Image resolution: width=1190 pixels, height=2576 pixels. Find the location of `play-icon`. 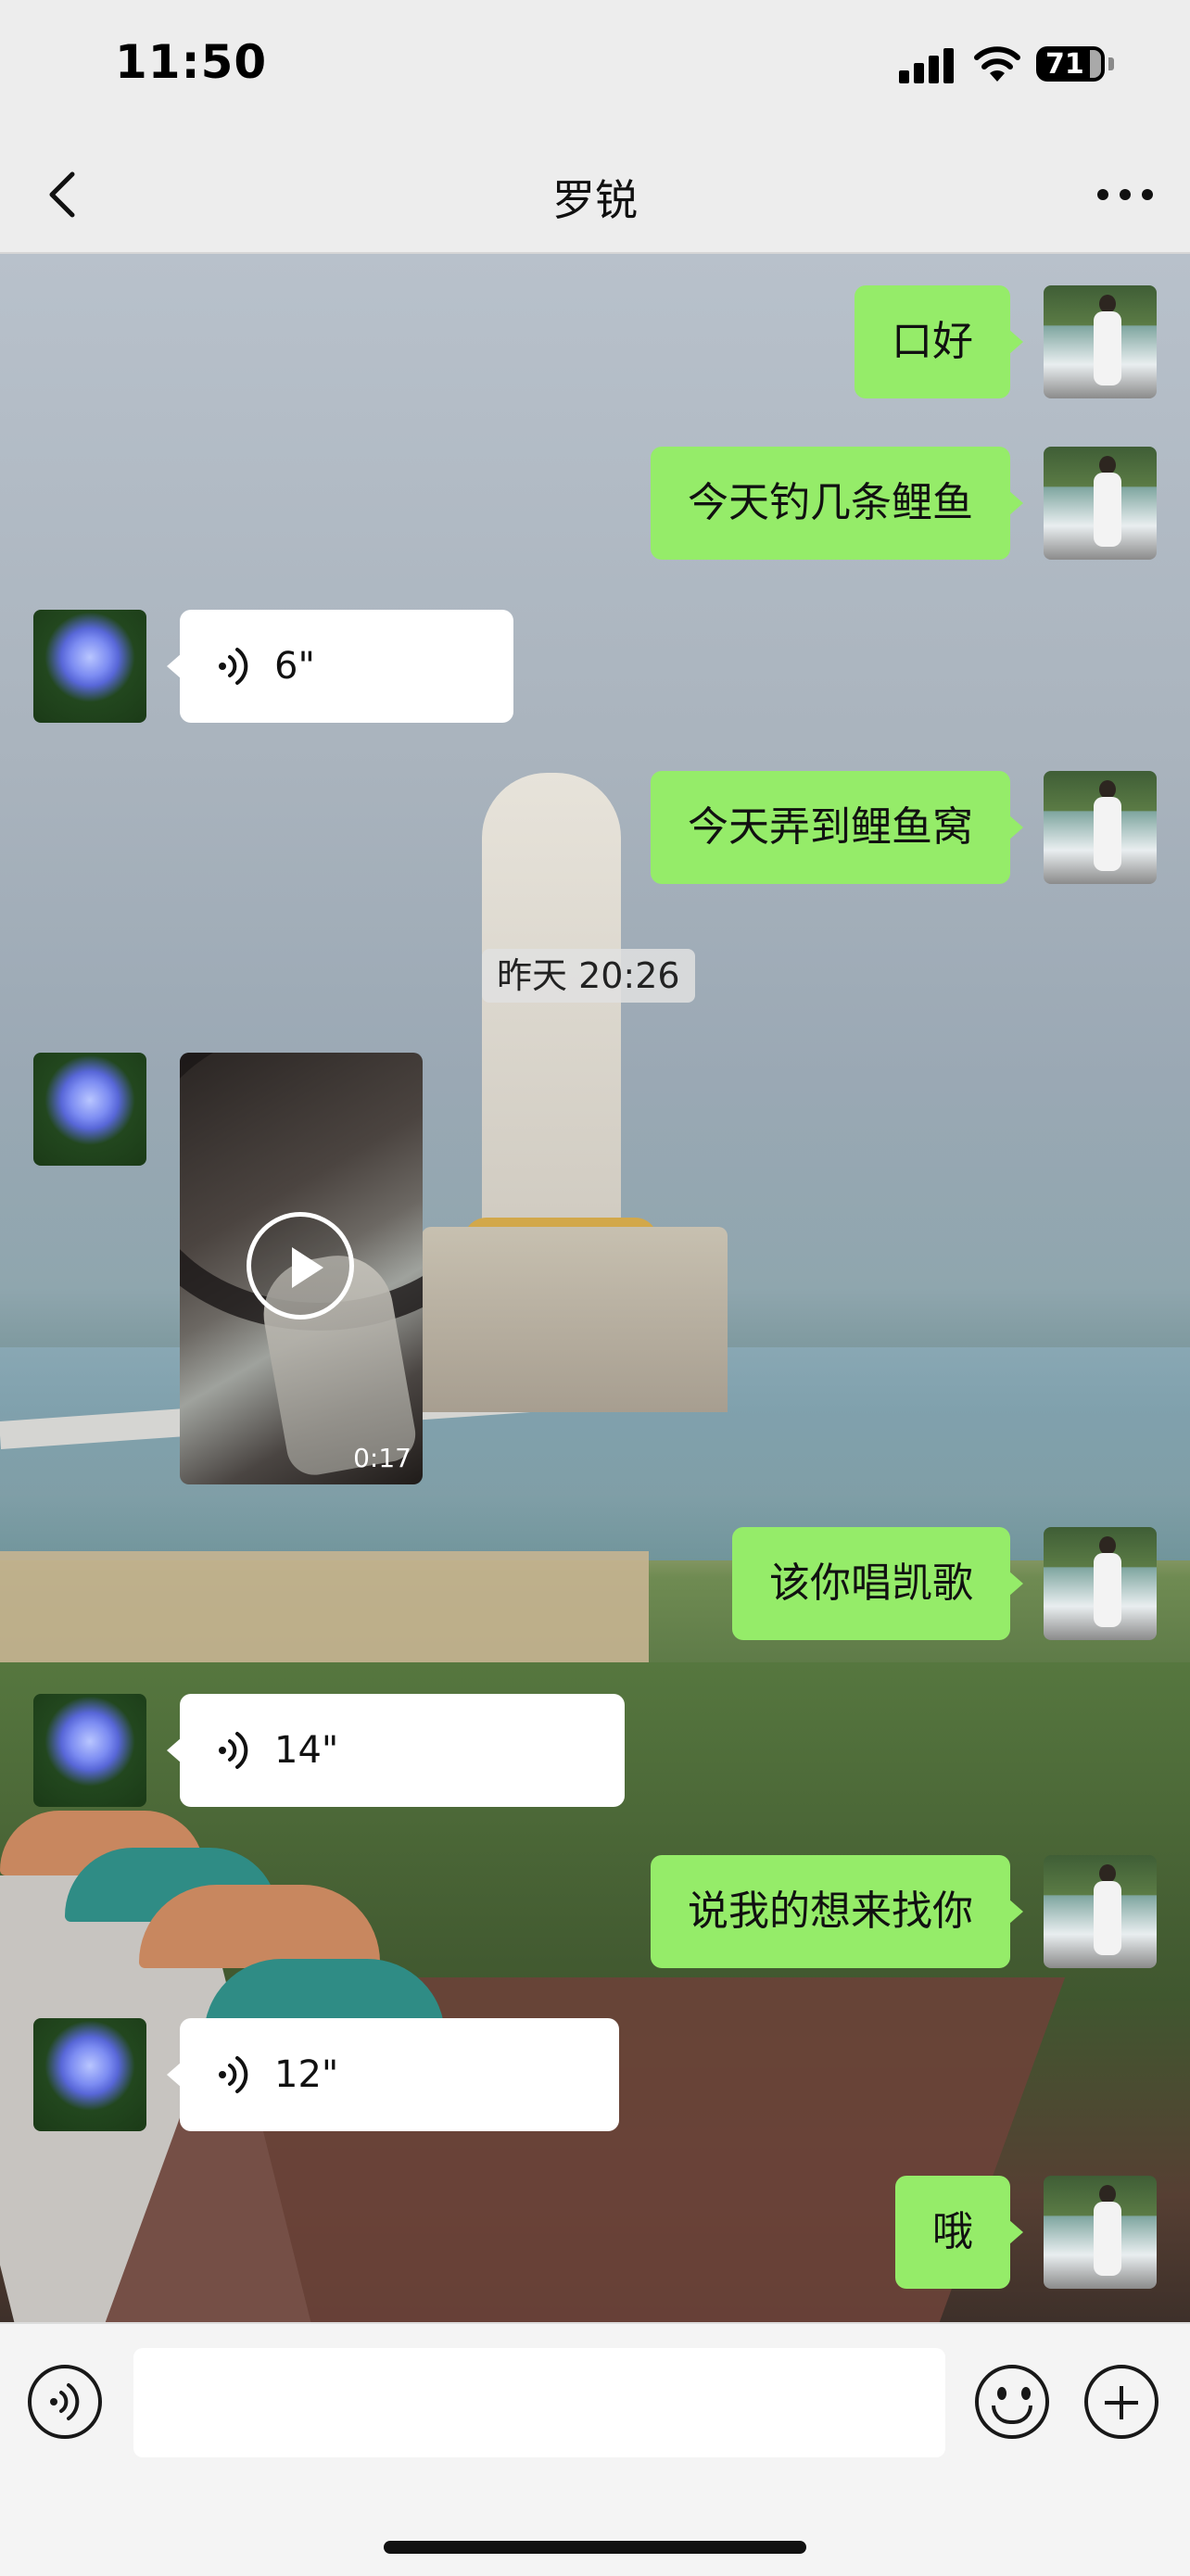

play-icon is located at coordinates (300, 1266).